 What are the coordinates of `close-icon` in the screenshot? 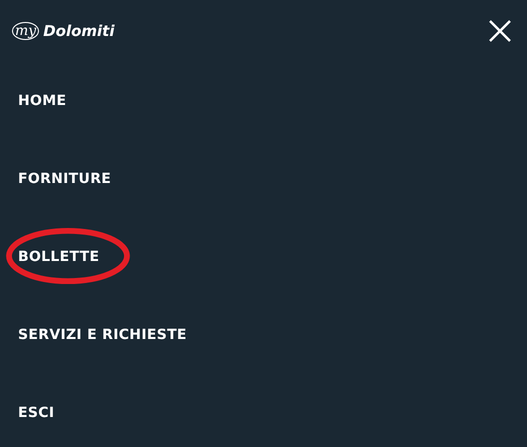 It's located at (500, 31).